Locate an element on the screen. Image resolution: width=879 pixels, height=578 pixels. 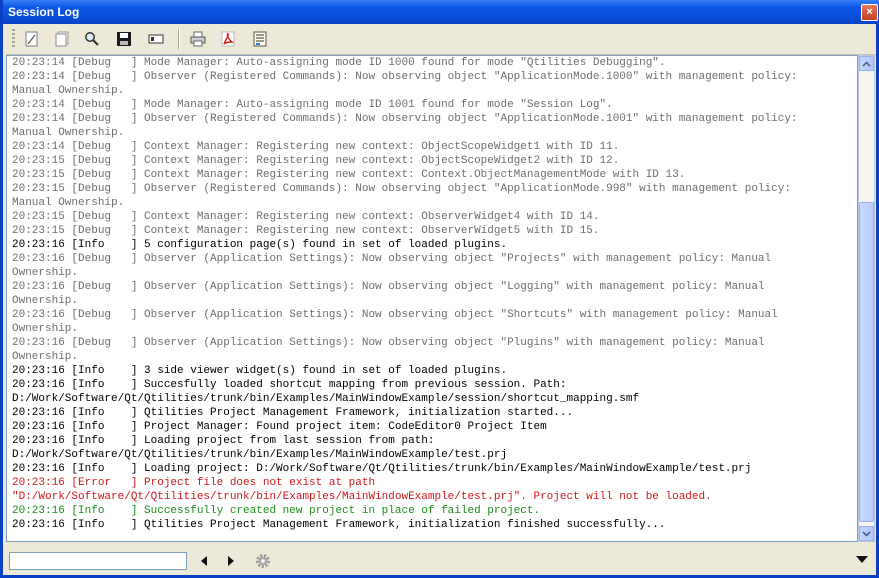
find-next-button is located at coordinates (231, 561).